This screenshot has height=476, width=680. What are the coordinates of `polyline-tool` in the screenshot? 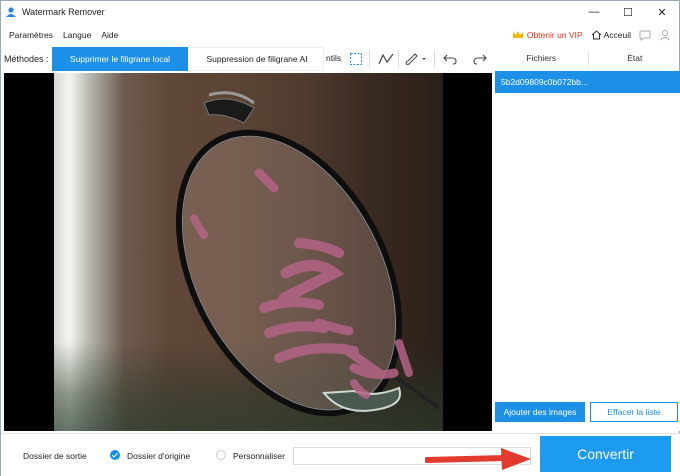 It's located at (386, 59).